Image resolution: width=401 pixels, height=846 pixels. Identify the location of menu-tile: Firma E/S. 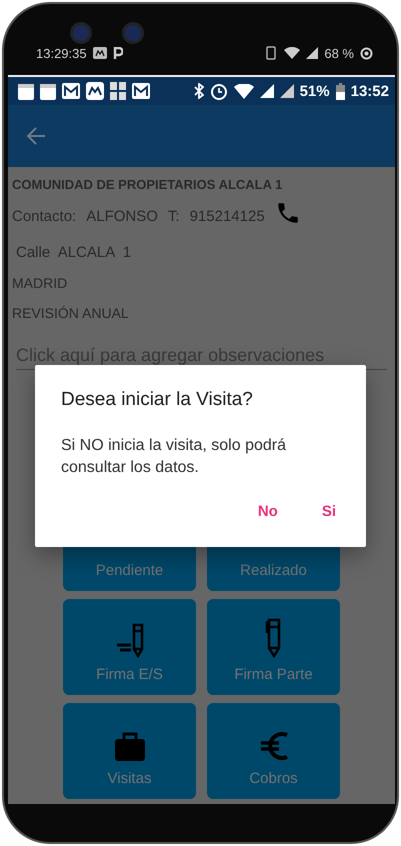
(129, 647).